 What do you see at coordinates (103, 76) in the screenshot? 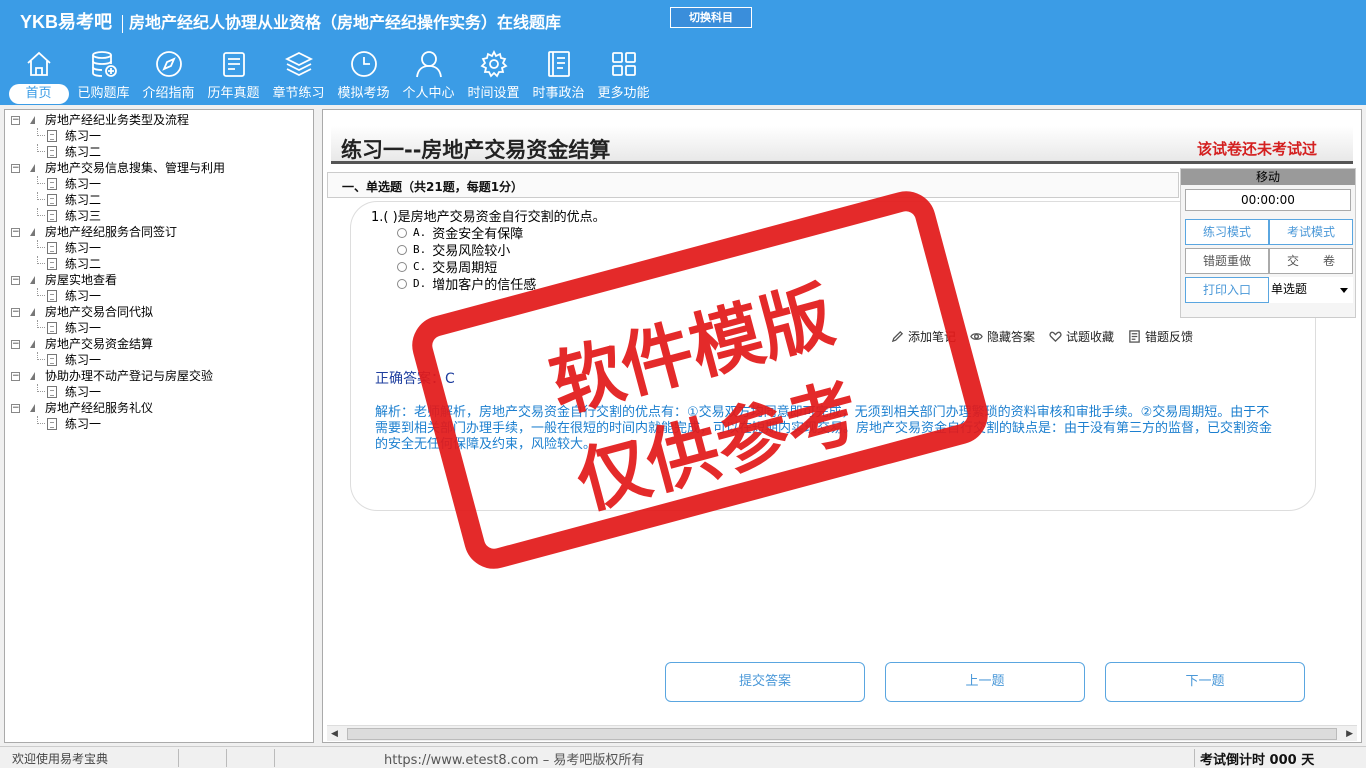
I see `nav-purchased-banks: 已购题库` at bounding box center [103, 76].